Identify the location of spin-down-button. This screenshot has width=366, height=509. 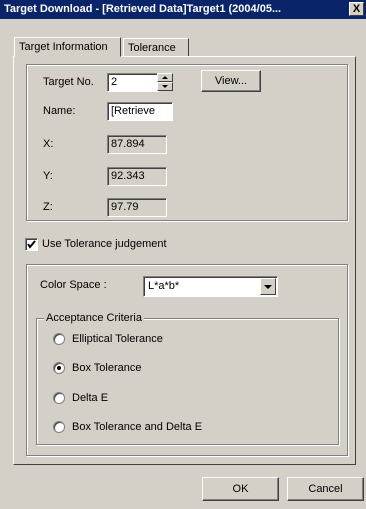
(165, 86).